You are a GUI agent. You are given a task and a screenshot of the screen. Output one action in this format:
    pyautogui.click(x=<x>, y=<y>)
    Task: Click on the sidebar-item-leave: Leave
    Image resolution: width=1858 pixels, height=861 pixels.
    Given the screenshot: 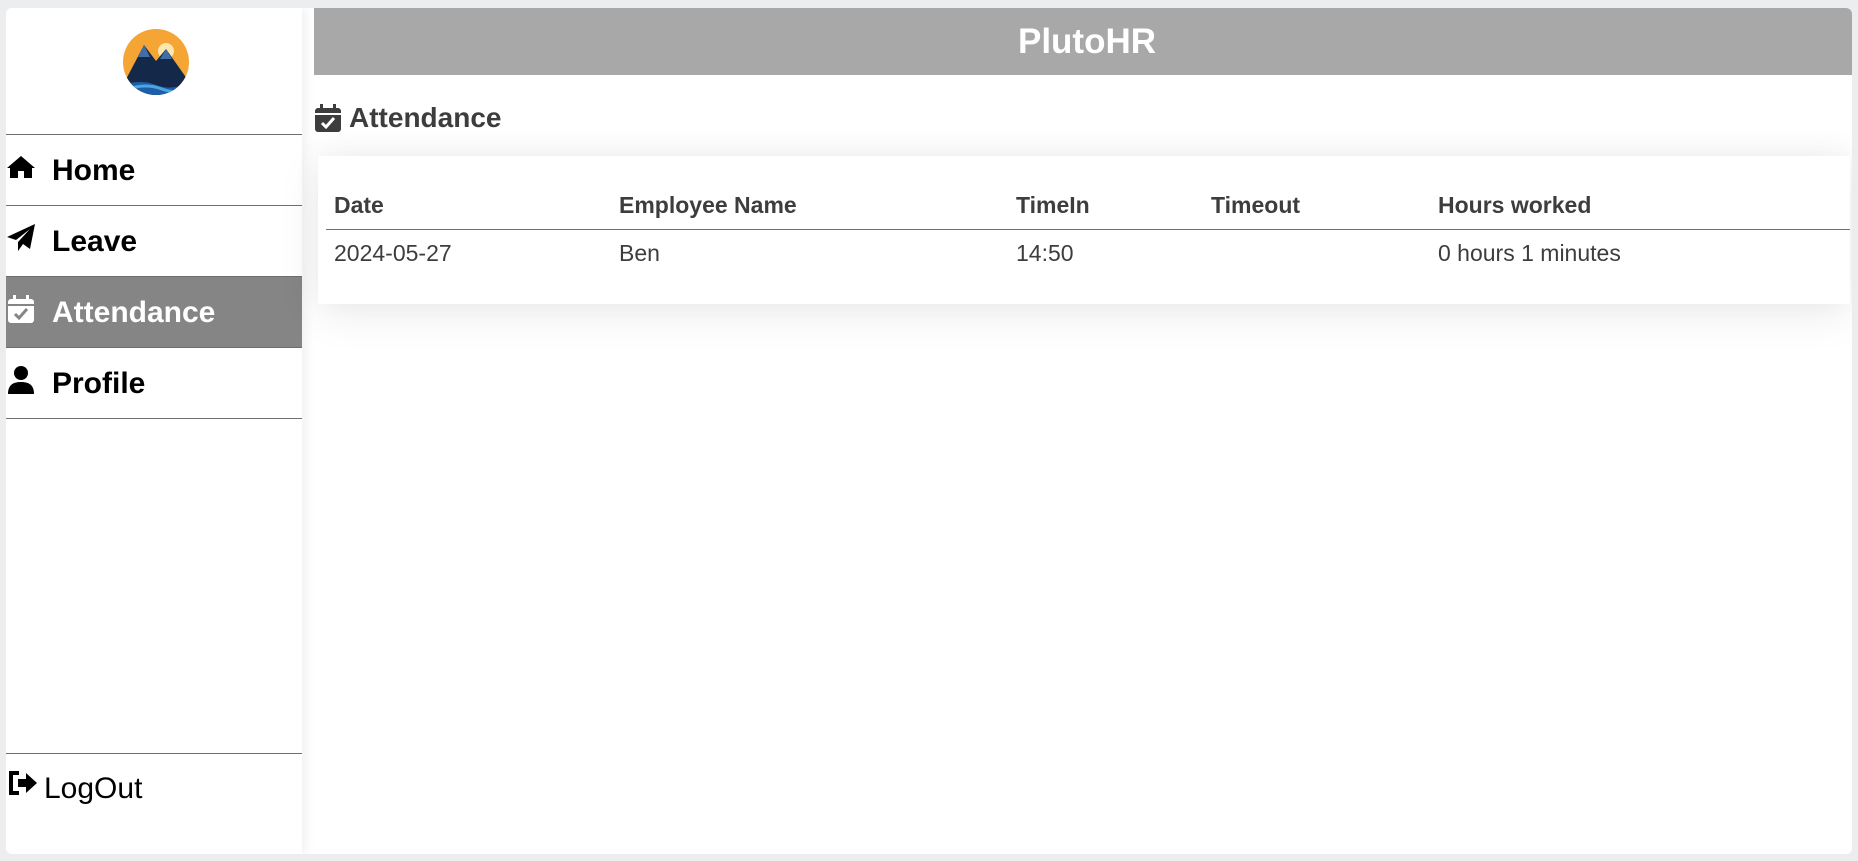 What is the action you would take?
    pyautogui.click(x=154, y=241)
    